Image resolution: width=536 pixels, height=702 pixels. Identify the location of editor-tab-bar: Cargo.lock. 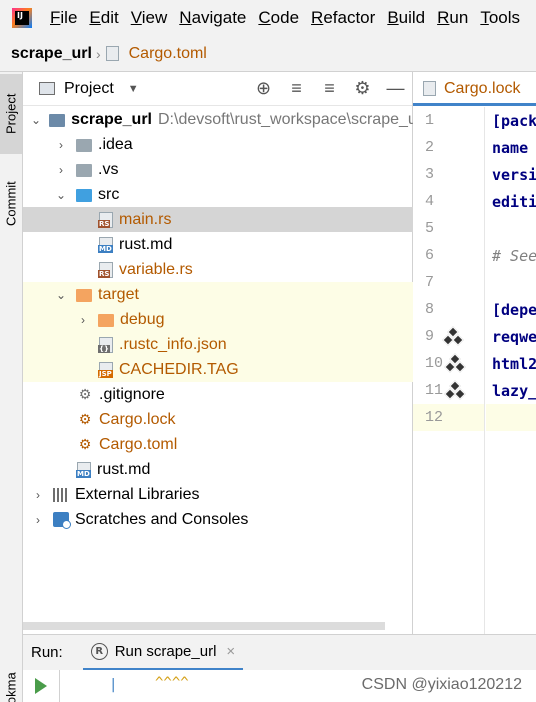
(474, 89).